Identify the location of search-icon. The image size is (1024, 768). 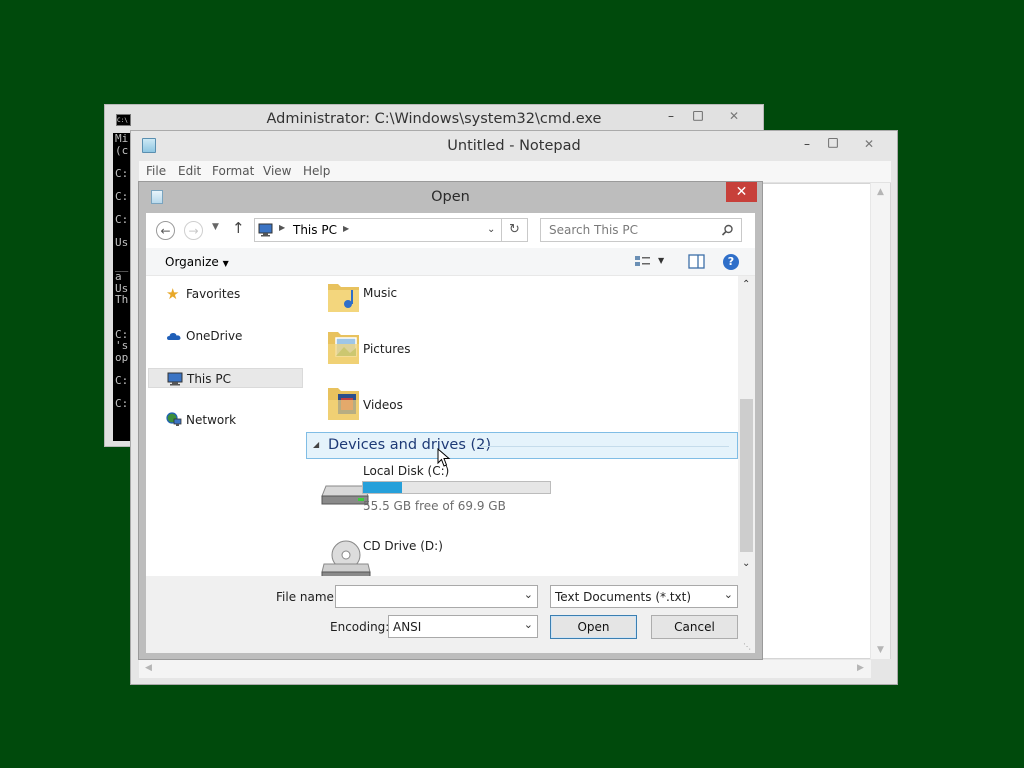
(727, 230).